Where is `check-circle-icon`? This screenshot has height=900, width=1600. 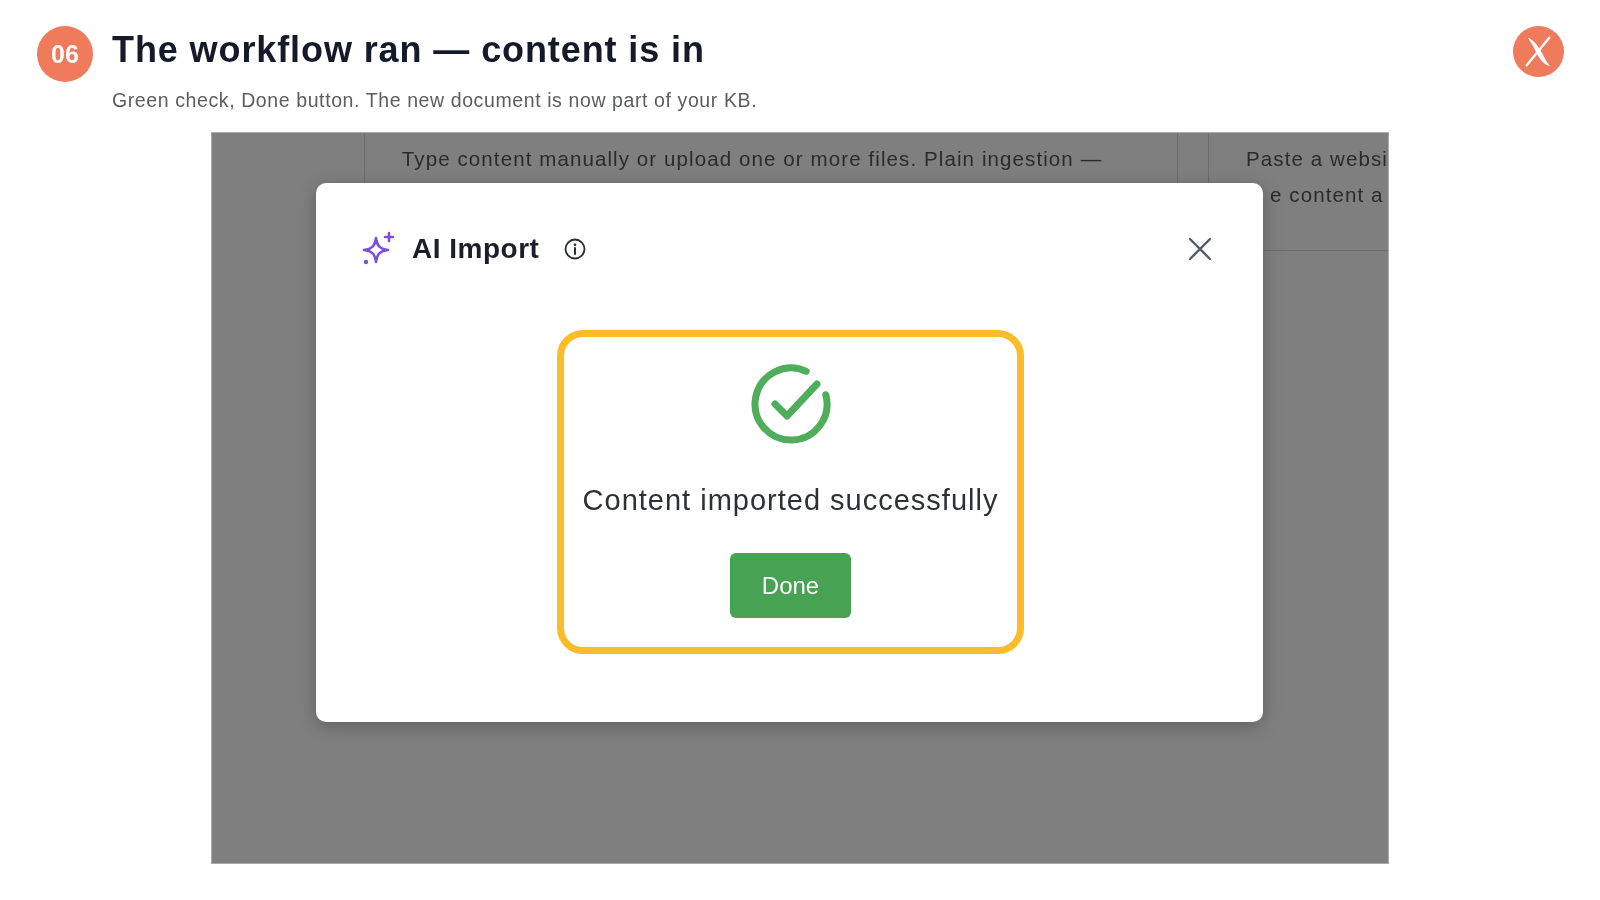
check-circle-icon is located at coordinates (790, 404).